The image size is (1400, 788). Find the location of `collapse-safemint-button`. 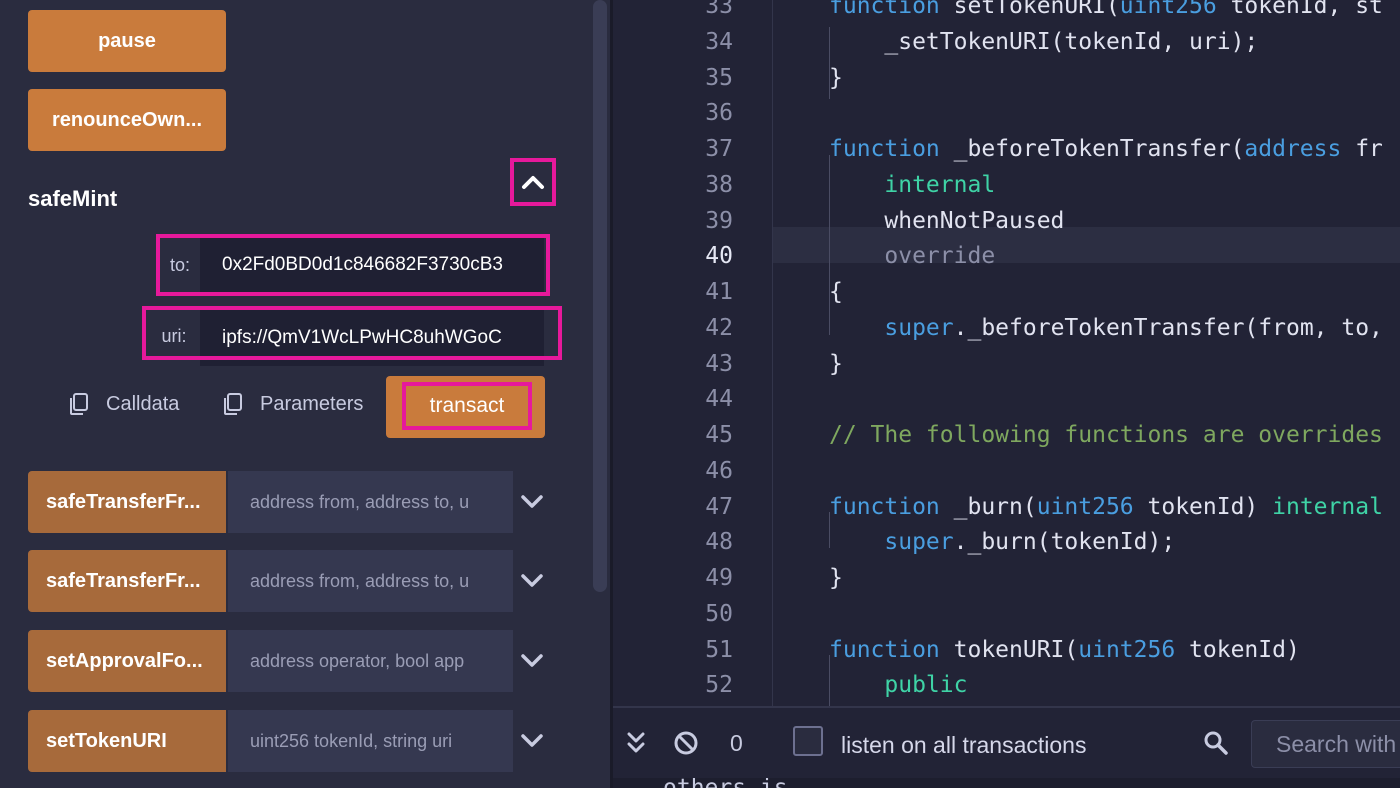

collapse-safemint-button is located at coordinates (533, 182).